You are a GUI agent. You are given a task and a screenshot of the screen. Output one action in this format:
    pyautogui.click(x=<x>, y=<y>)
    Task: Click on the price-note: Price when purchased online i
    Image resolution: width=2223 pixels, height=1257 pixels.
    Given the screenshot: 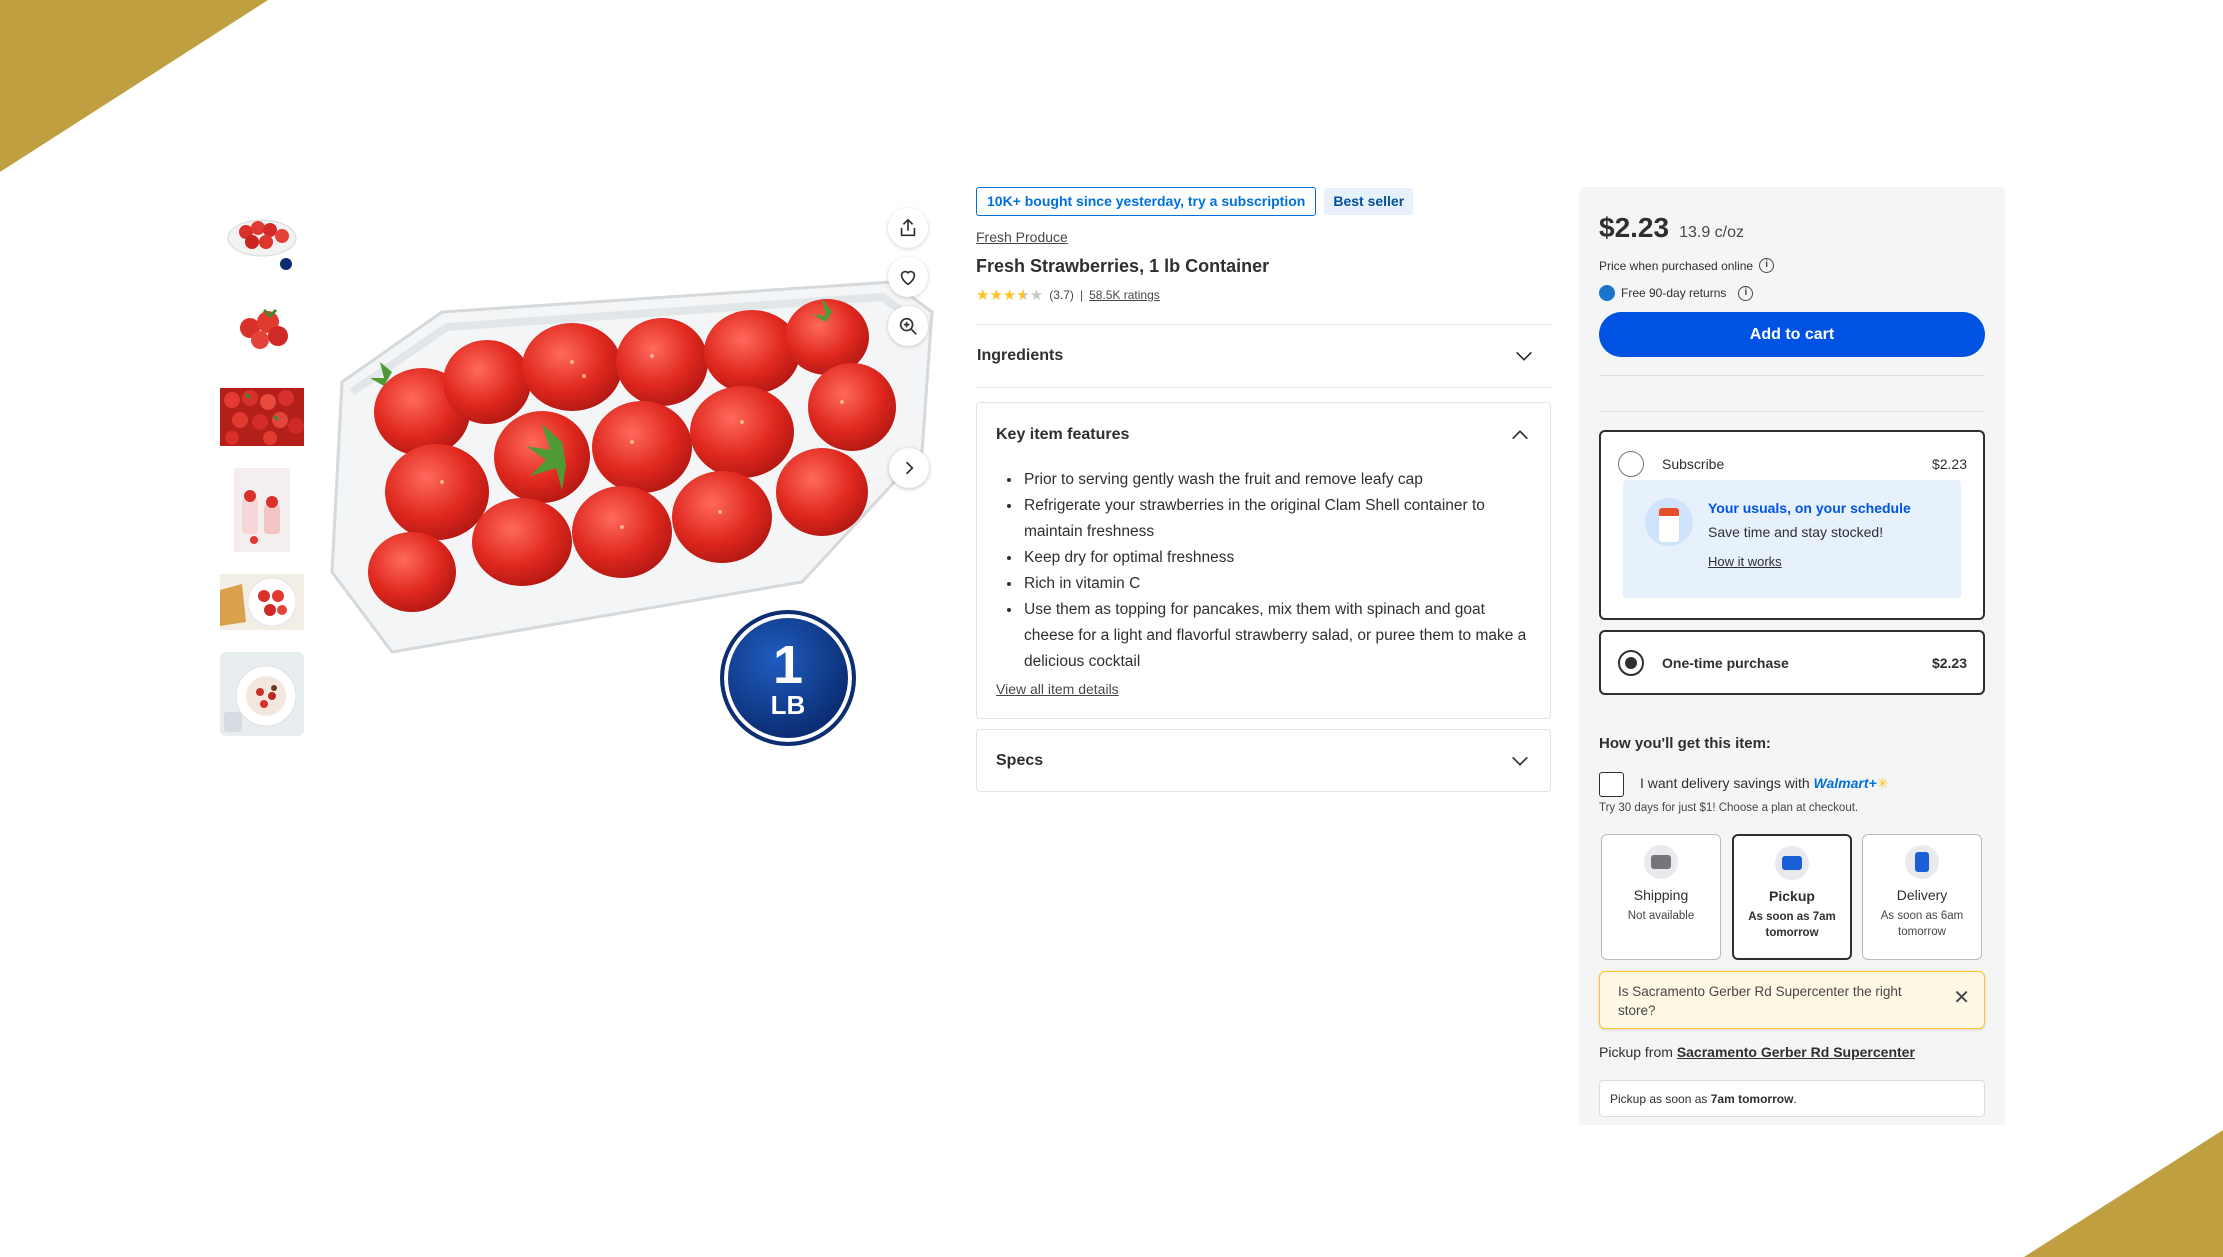 What is the action you would take?
    pyautogui.click(x=1687, y=265)
    